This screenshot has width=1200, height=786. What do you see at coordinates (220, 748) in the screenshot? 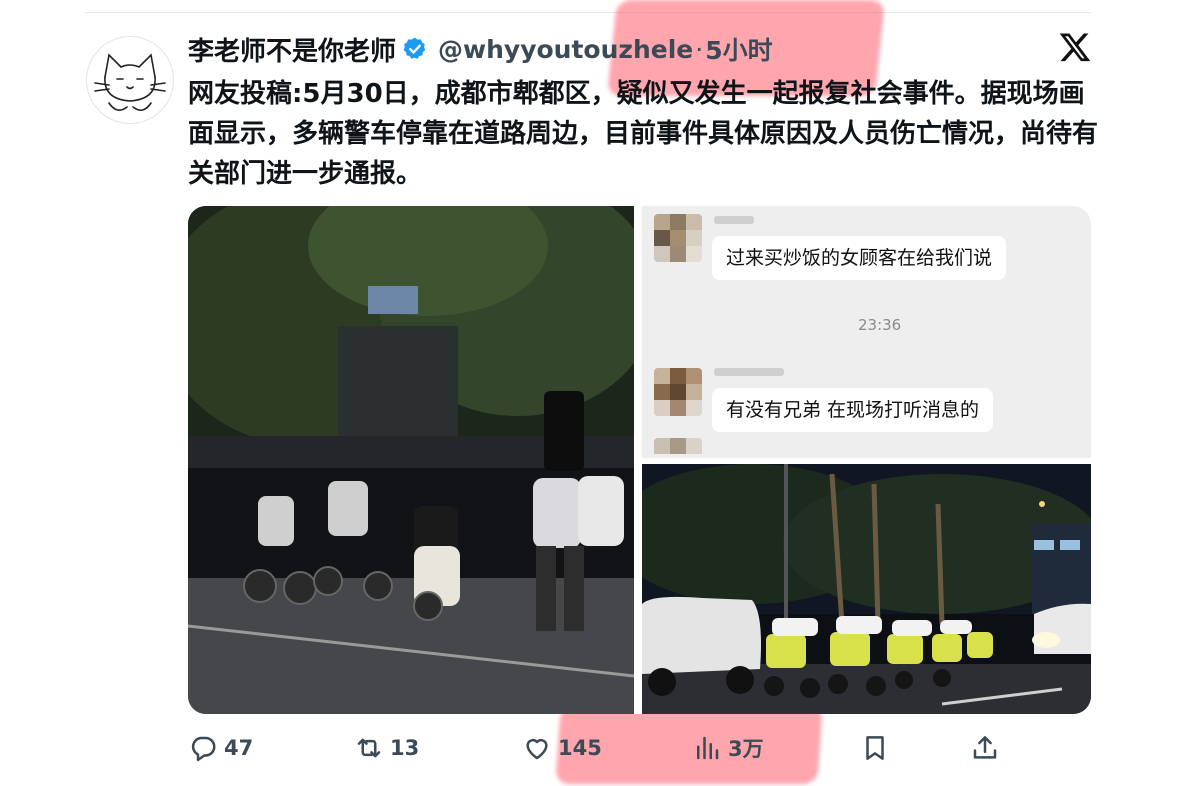
I see `reply-button: 47` at bounding box center [220, 748].